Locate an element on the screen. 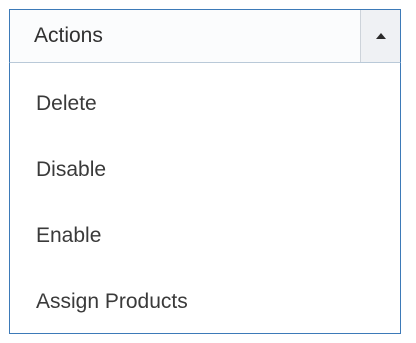 This screenshot has height=343, width=416. caret-up-icon is located at coordinates (380, 36).